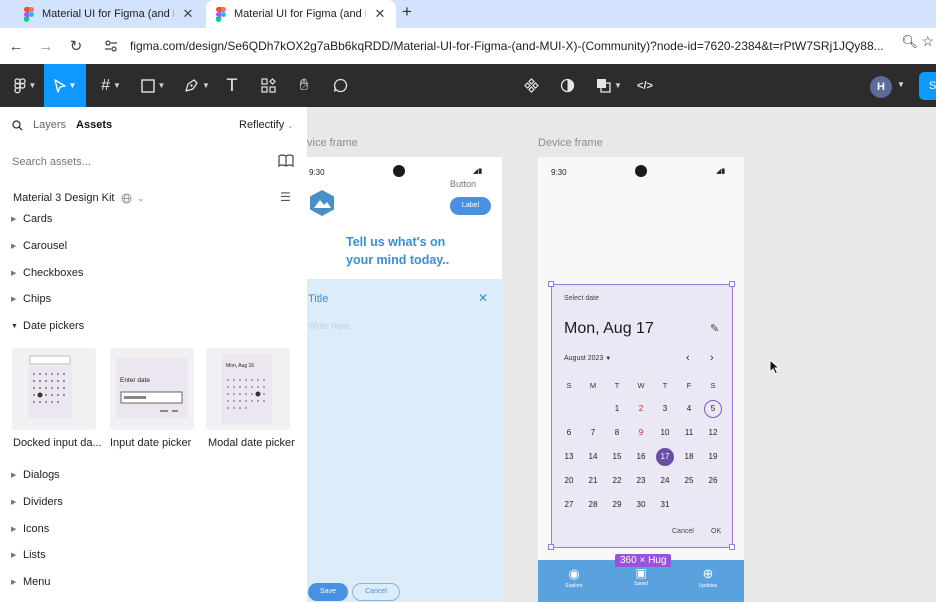 This screenshot has height=602, width=936. What do you see at coordinates (232, 85) in the screenshot?
I see `text-tool-button: T` at bounding box center [232, 85].